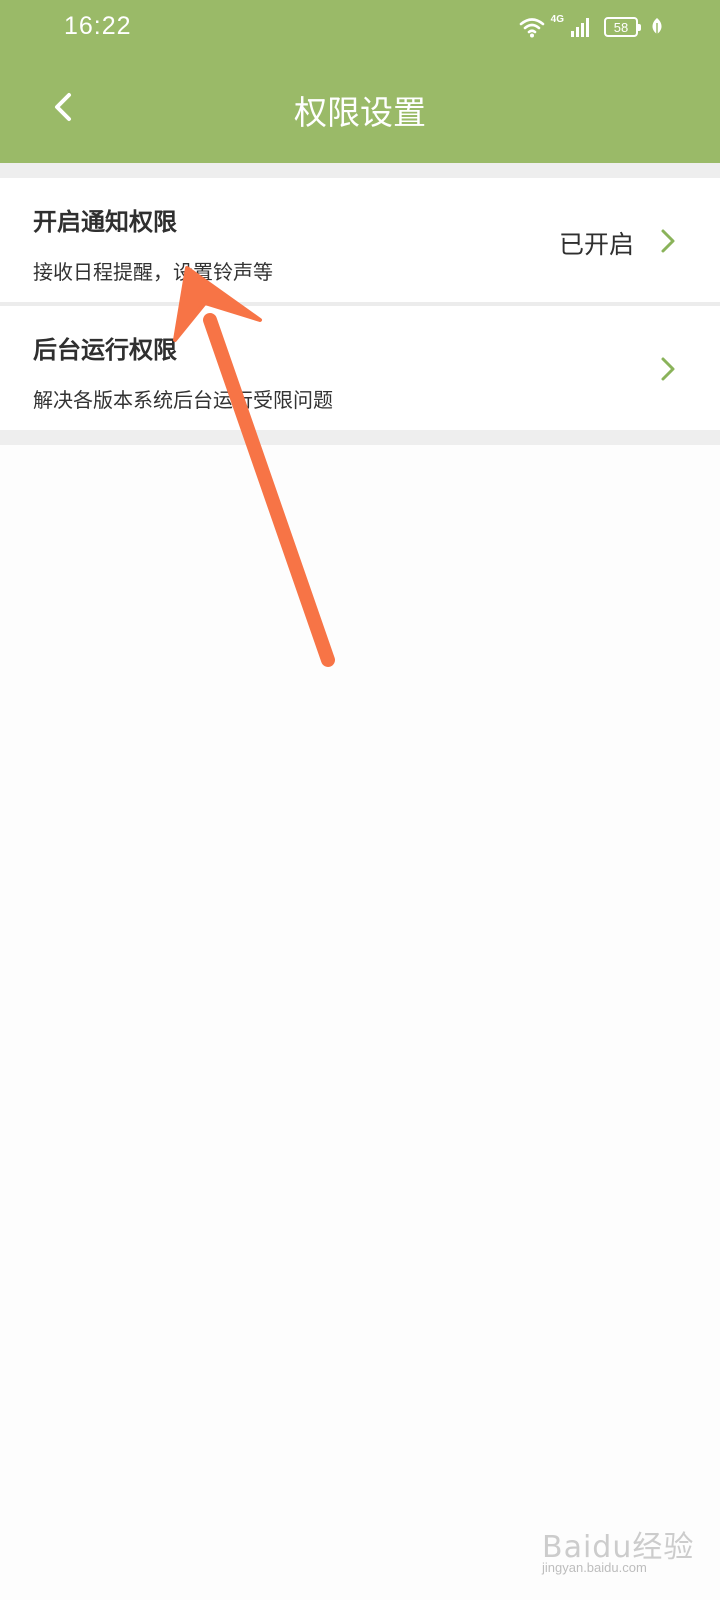 The height and width of the screenshot is (1600, 720). I want to click on leaf-icon, so click(657, 27).